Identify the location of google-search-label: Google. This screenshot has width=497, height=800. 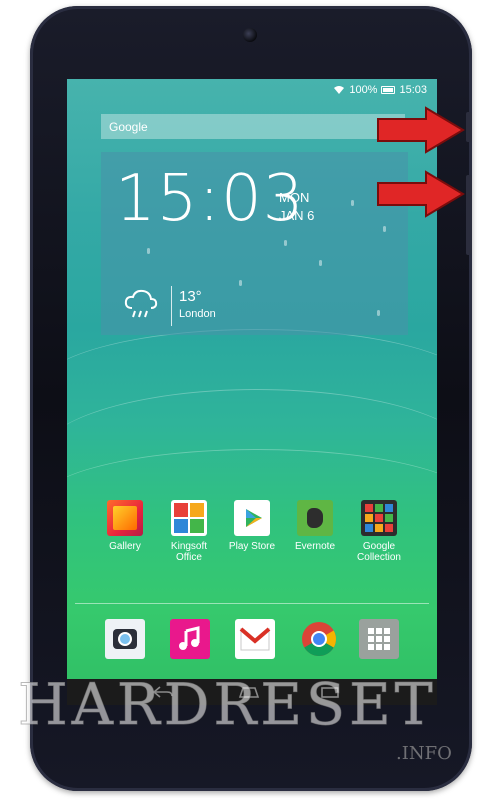
(128, 126).